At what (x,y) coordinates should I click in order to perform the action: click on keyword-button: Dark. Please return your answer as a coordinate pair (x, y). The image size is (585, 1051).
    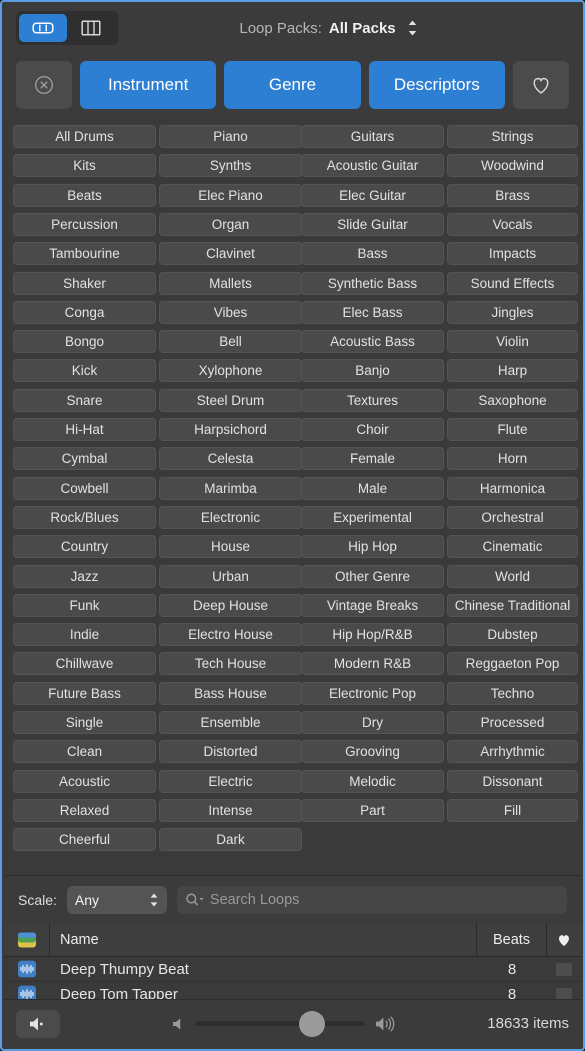
    Looking at the image, I should click on (230, 840).